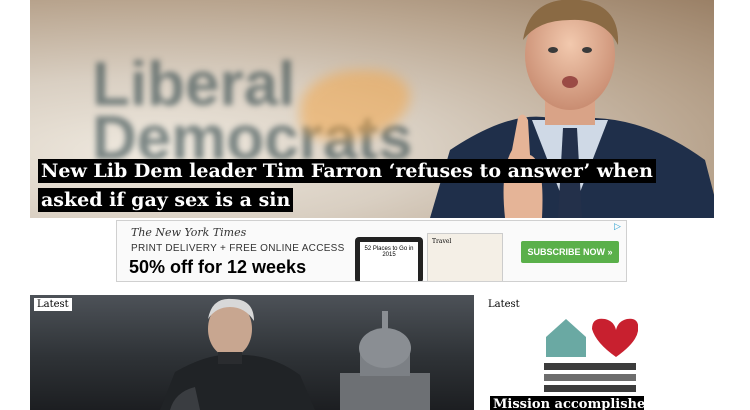 Image resolution: width=750 pixels, height=410 pixels. I want to click on latest-story-tile-2: Latest Mission accomplished!, so click(564, 352).